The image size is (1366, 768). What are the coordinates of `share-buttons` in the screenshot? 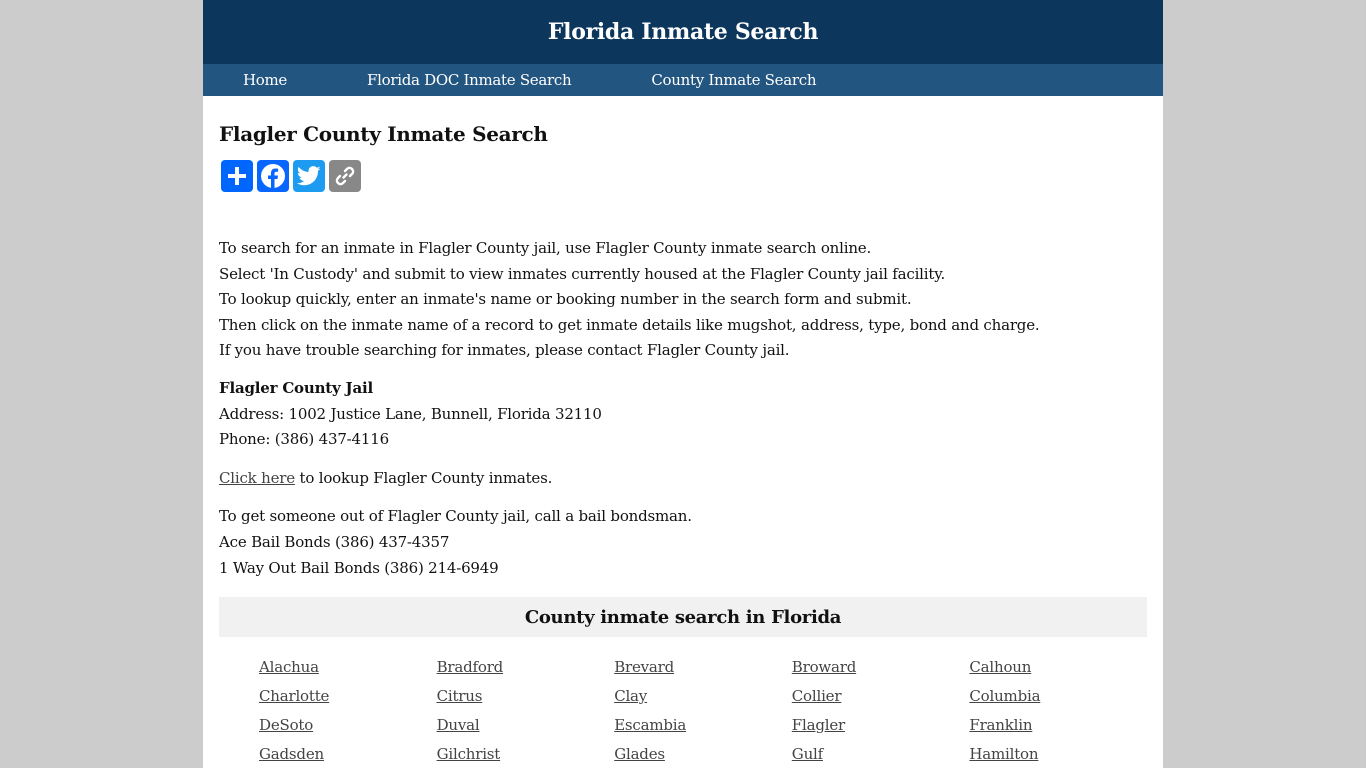 It's located at (684, 176).